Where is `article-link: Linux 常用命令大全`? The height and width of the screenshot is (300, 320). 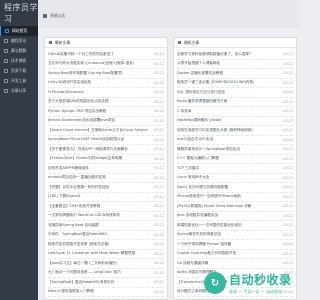 article-link: Linux 常用命令大全 is located at coordinates (193, 177).